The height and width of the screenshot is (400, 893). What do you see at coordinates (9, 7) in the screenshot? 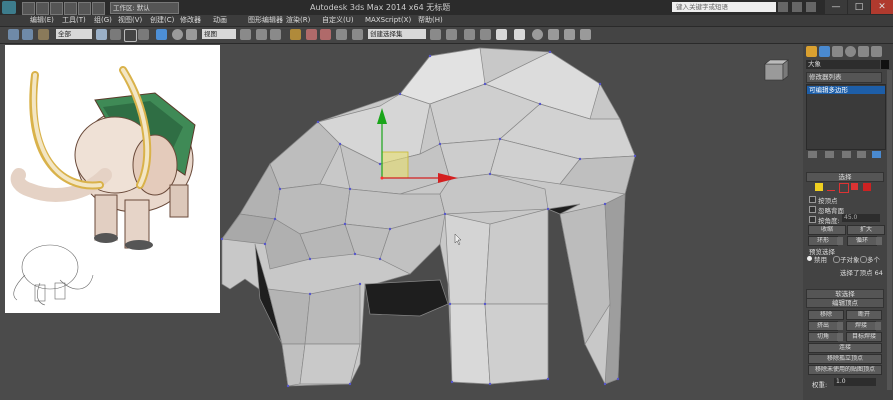
I see `app-logo-icon` at bounding box center [9, 7].